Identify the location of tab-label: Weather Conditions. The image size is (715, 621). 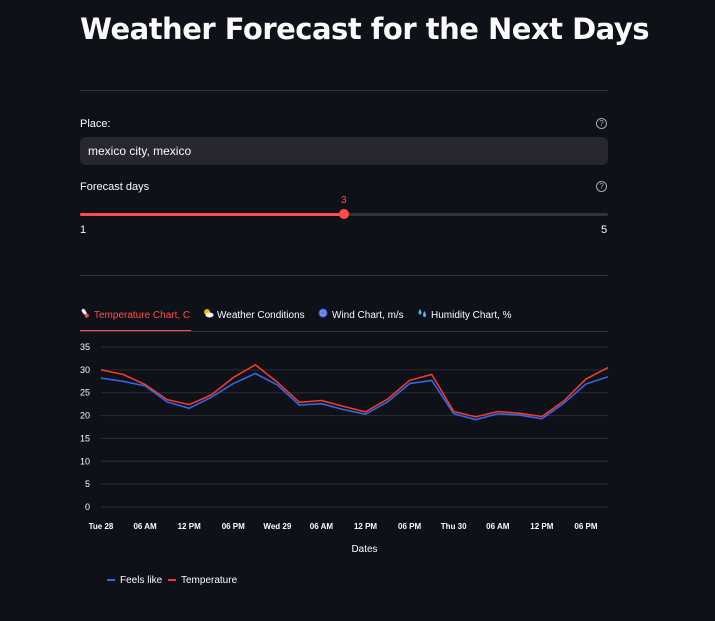
(261, 315).